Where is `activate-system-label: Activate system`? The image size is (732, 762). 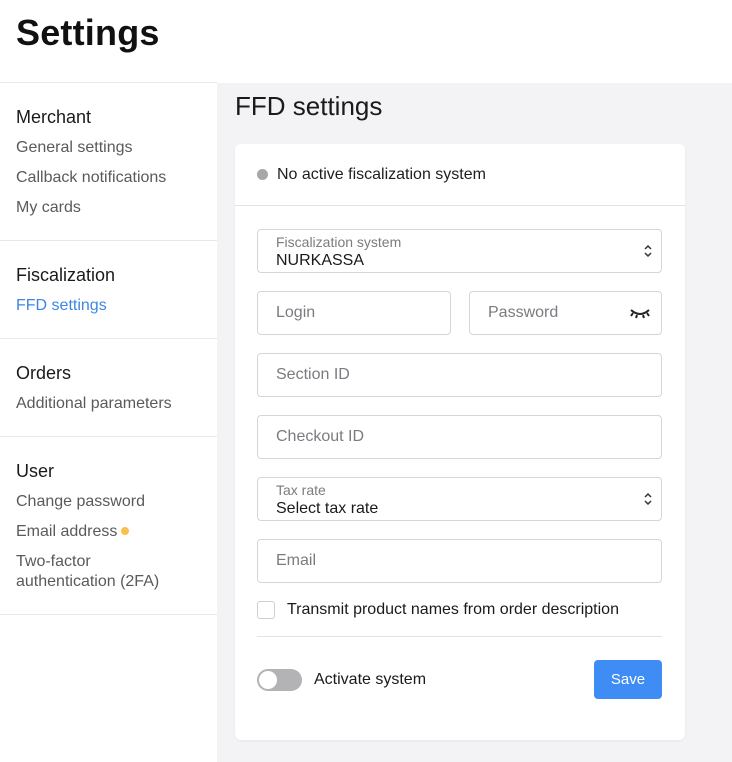
activate-system-label: Activate system is located at coordinates (370, 680).